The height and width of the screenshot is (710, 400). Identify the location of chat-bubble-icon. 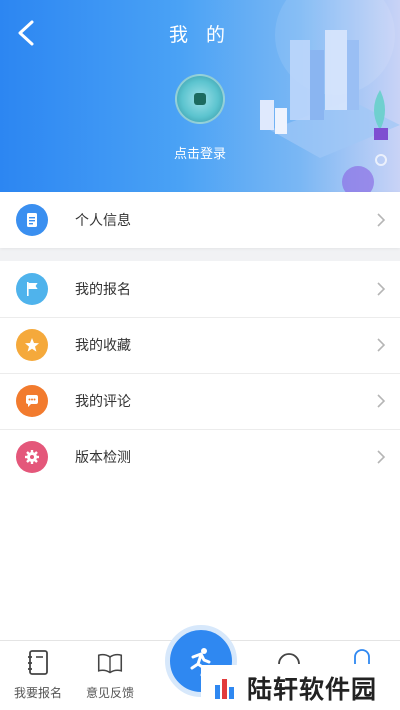
(32, 401).